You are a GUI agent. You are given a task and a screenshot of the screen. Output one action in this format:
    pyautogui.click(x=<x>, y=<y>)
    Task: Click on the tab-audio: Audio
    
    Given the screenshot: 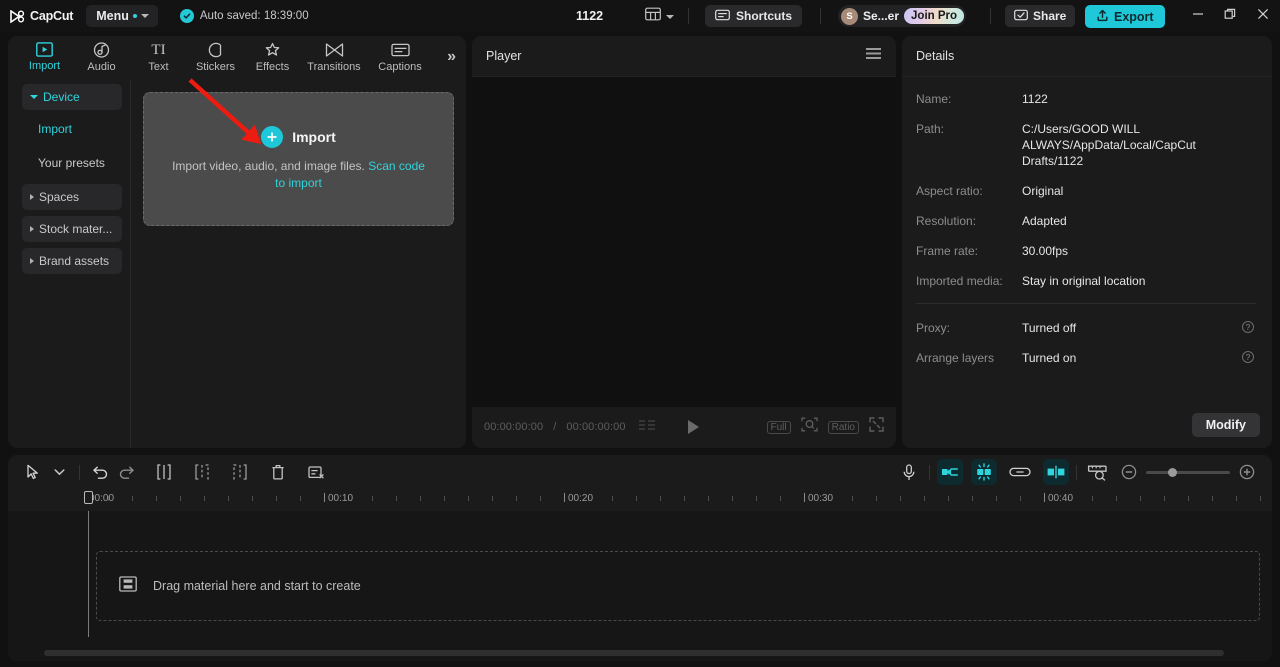 What is the action you would take?
    pyautogui.click(x=101, y=57)
    